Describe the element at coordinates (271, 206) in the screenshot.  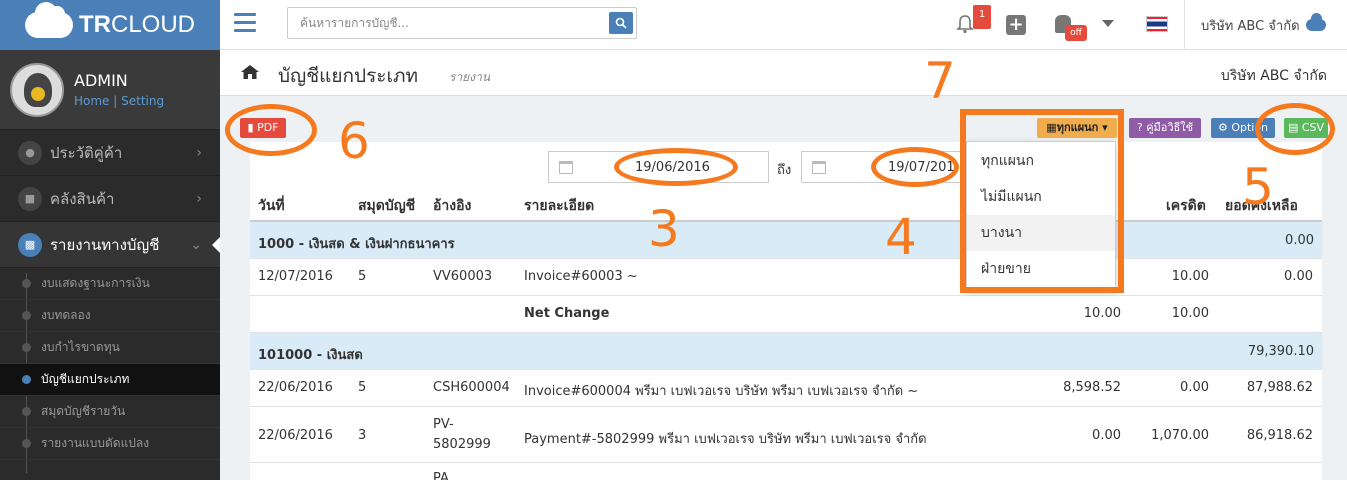
I see `column-header-date: วันที่` at that location.